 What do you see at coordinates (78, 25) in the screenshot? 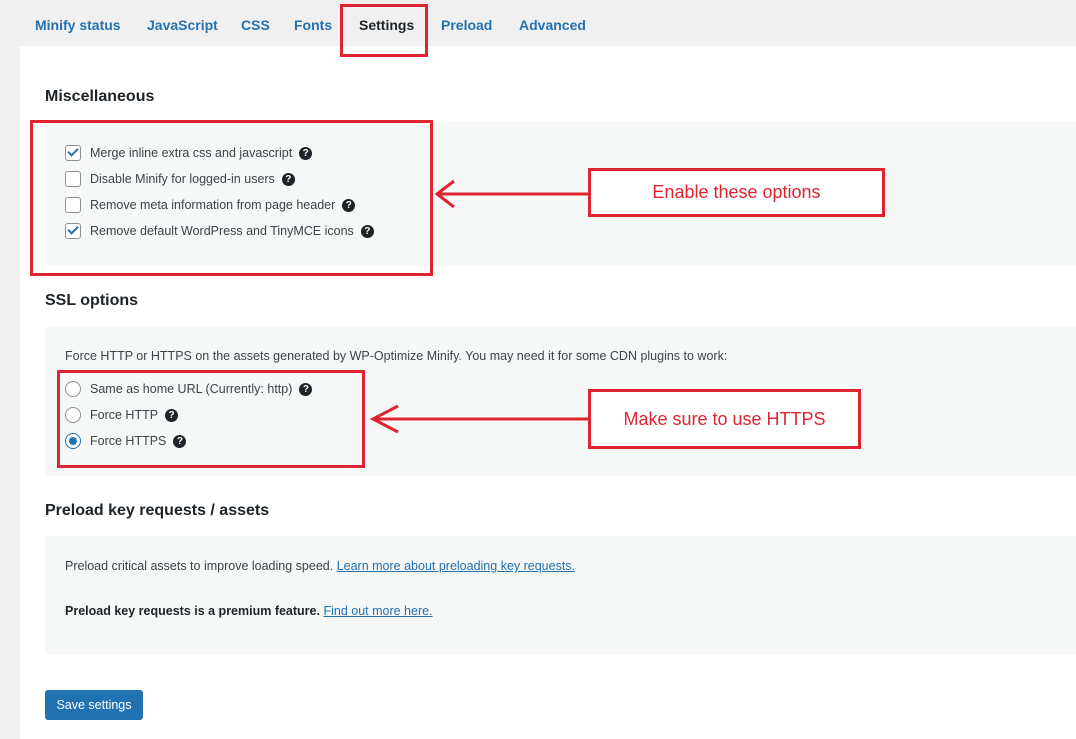
I see `tab-minify-status: Minify status` at bounding box center [78, 25].